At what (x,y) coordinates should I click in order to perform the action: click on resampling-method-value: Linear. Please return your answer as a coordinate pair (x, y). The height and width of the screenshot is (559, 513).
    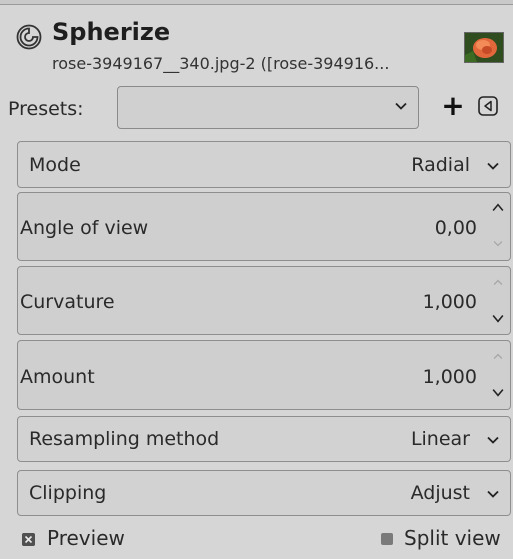
    Looking at the image, I should click on (440, 439).